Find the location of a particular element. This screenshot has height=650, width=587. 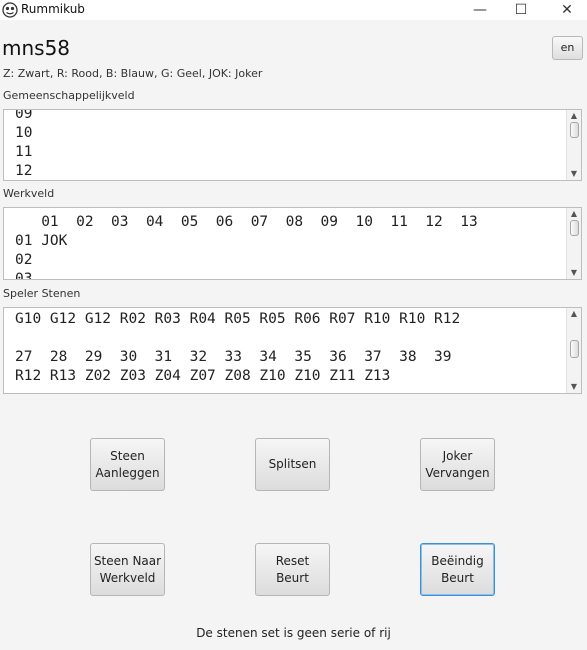

maximize-button: ☐ is located at coordinates (521, 10).